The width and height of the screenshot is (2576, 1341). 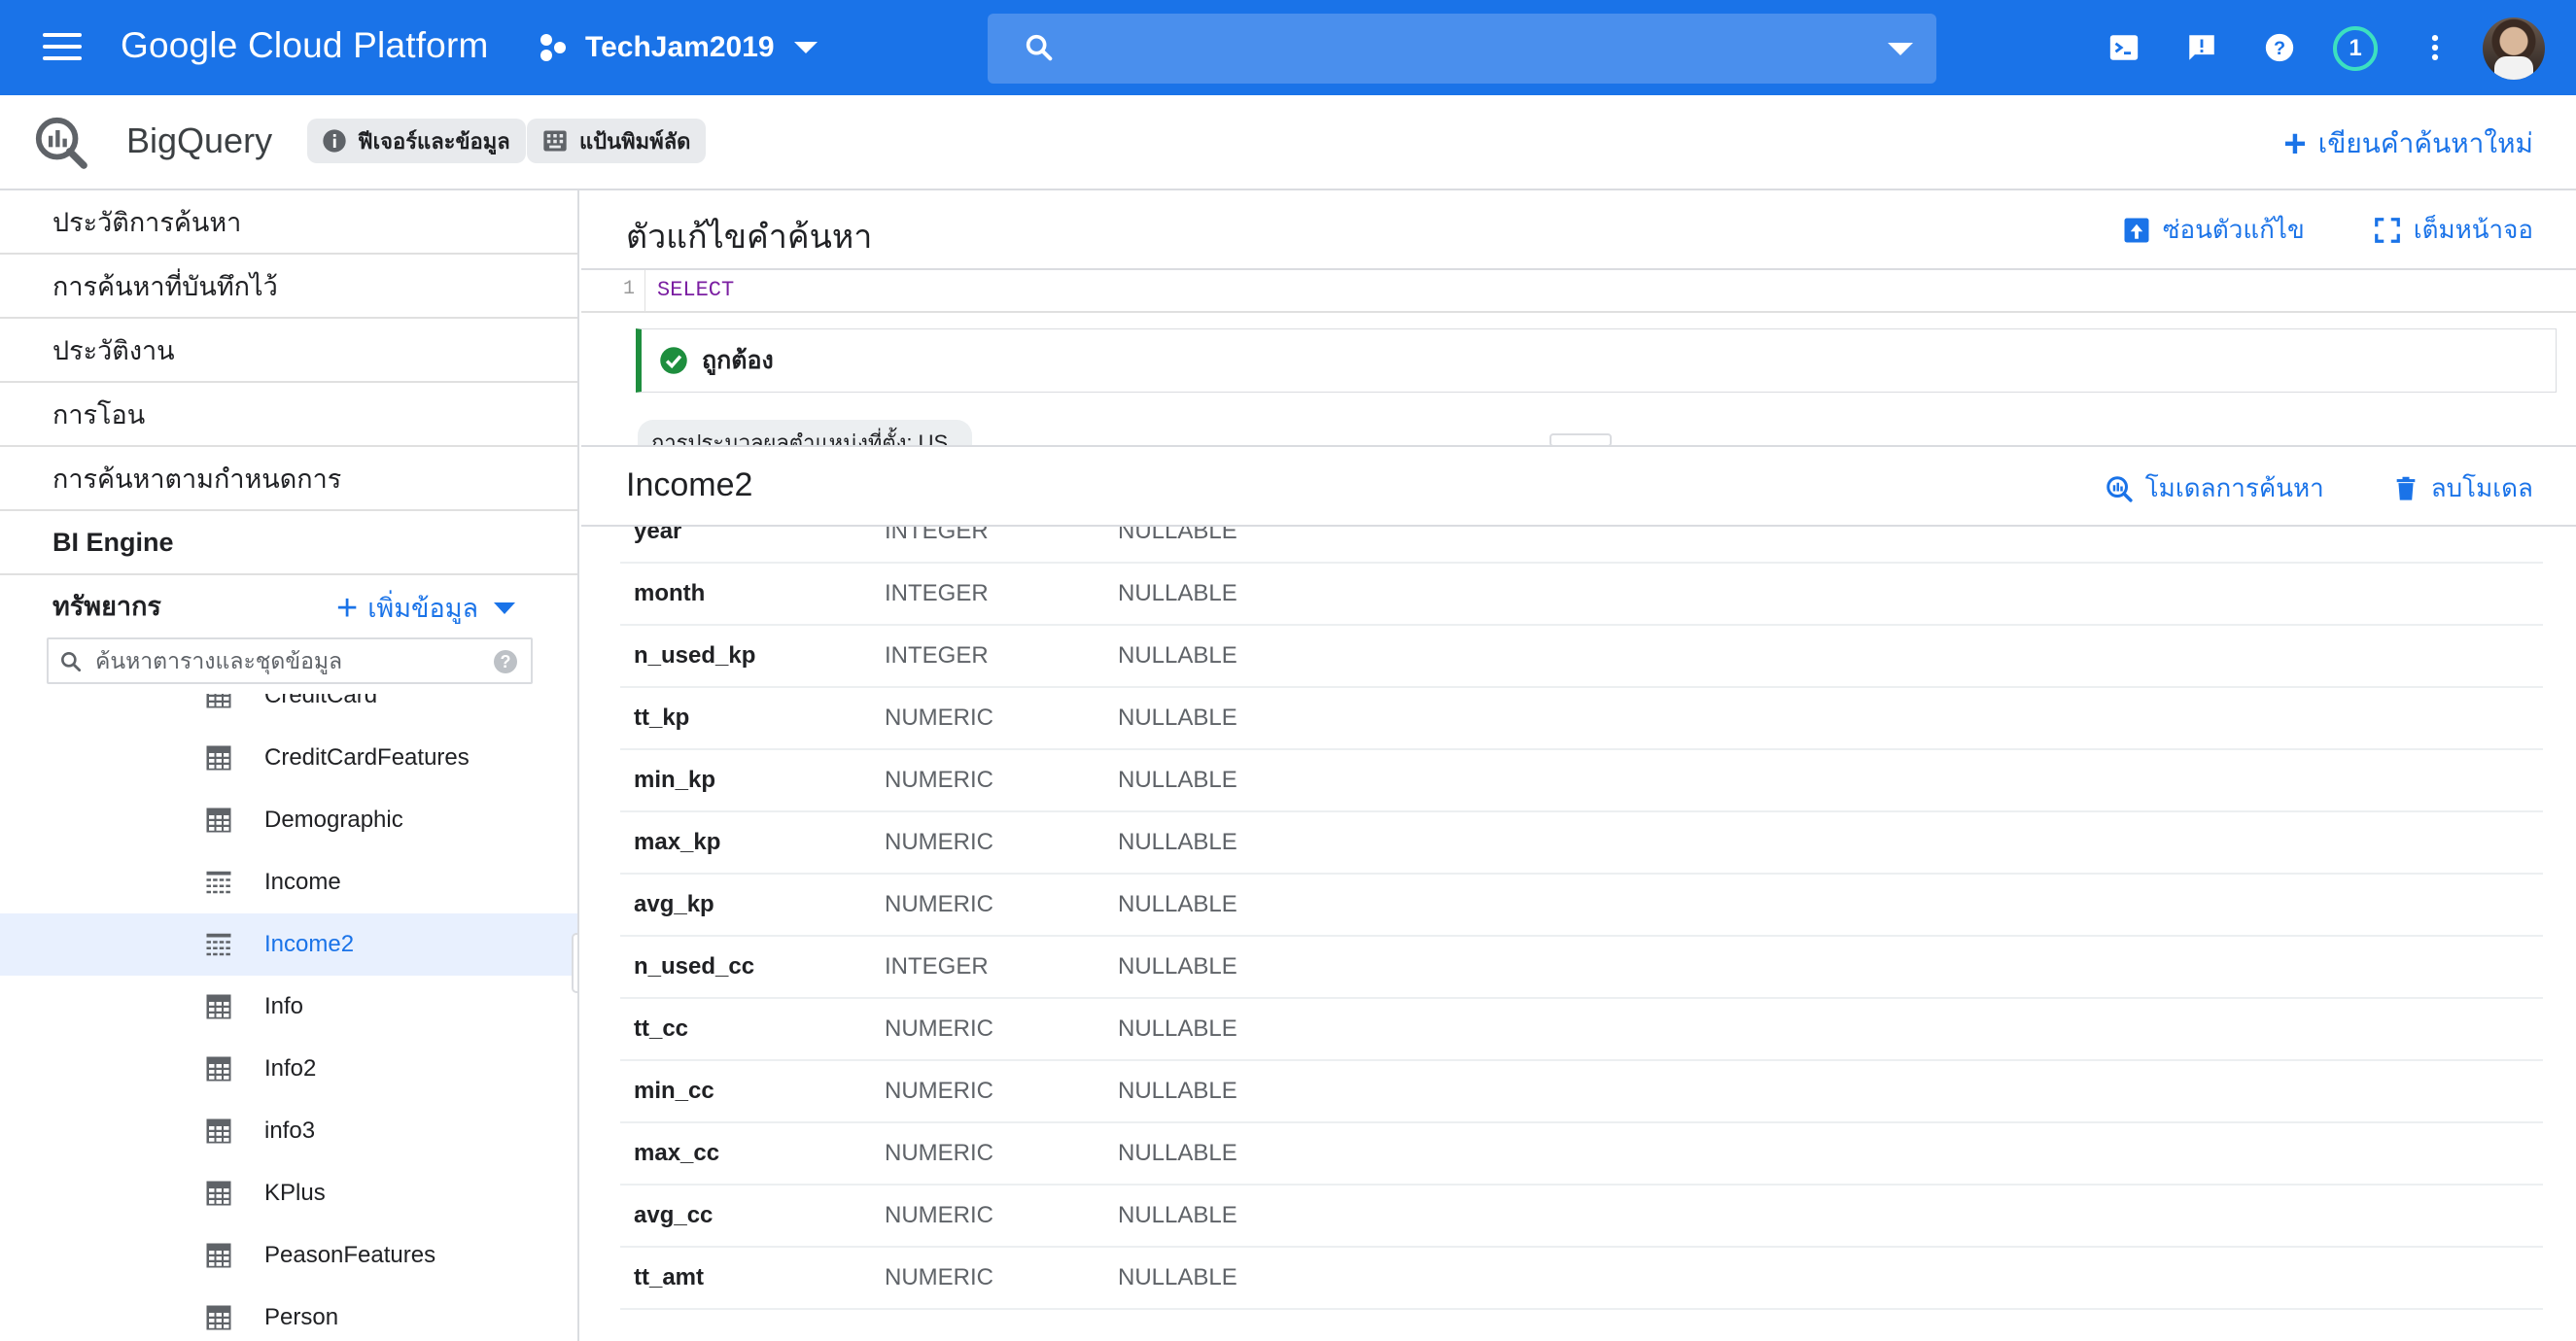 I want to click on field-name: avg_kp, so click(x=674, y=904).